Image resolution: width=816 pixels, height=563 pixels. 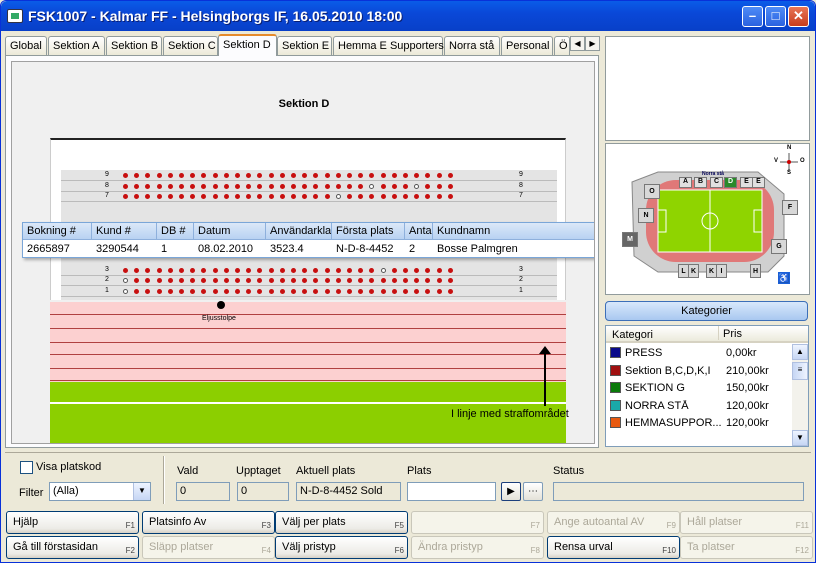 I want to click on fkey-button-f1-hjälp: Hjälp F1, so click(x=72, y=522).